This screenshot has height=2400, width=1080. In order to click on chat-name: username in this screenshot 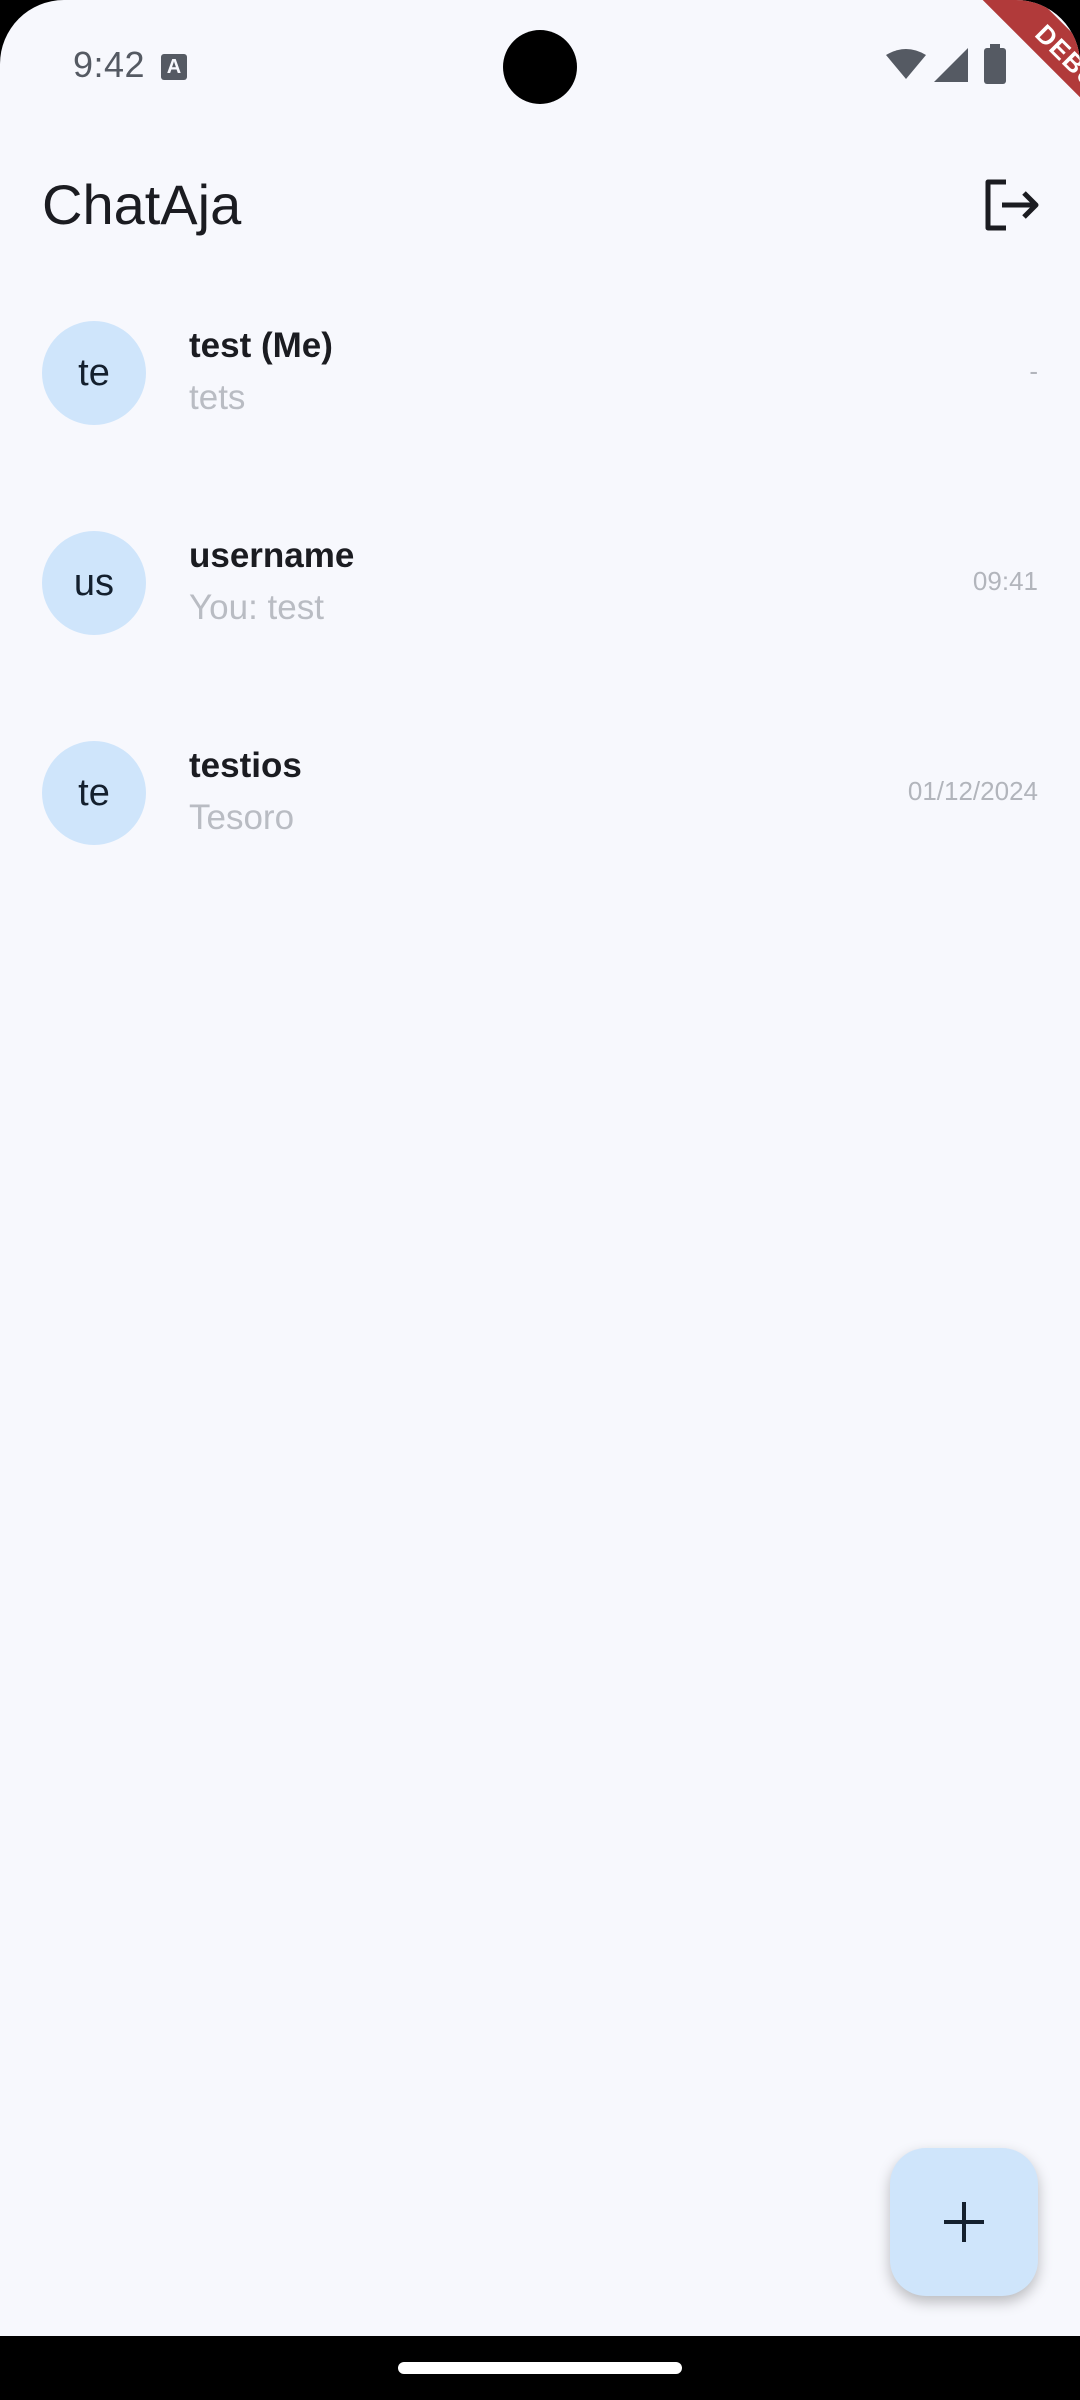, I will do `click(272, 555)`.